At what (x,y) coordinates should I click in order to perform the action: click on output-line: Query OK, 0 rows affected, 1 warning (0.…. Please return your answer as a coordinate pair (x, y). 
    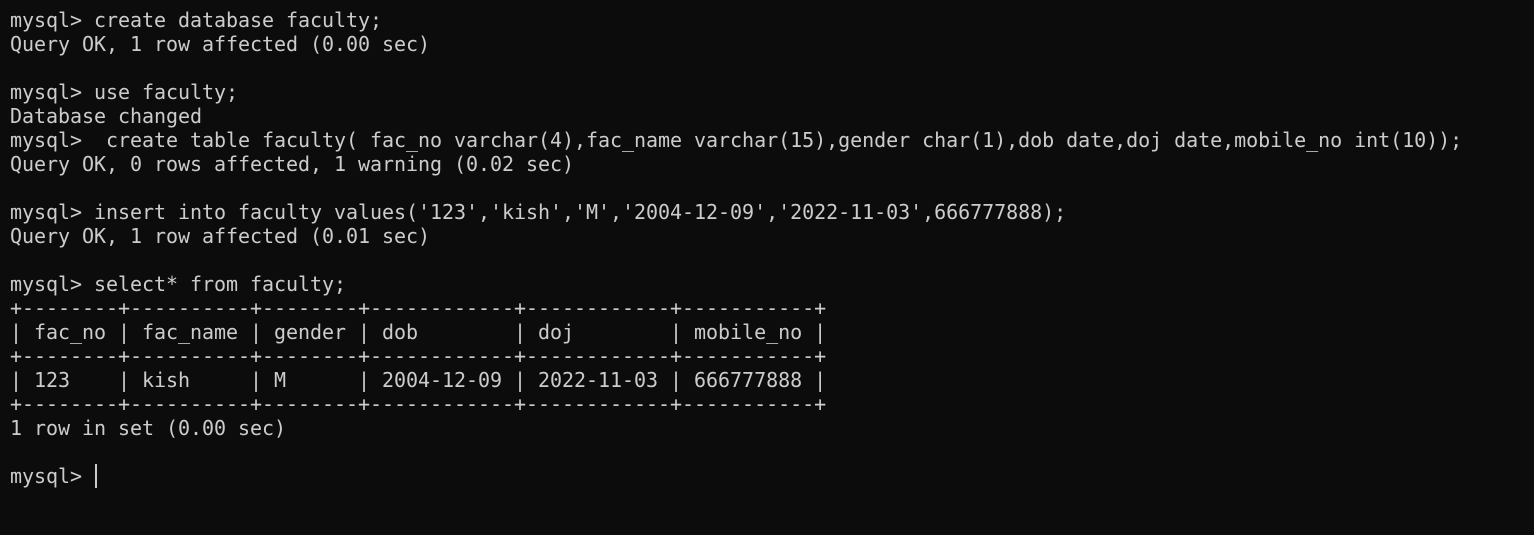
    Looking at the image, I should click on (292, 164).